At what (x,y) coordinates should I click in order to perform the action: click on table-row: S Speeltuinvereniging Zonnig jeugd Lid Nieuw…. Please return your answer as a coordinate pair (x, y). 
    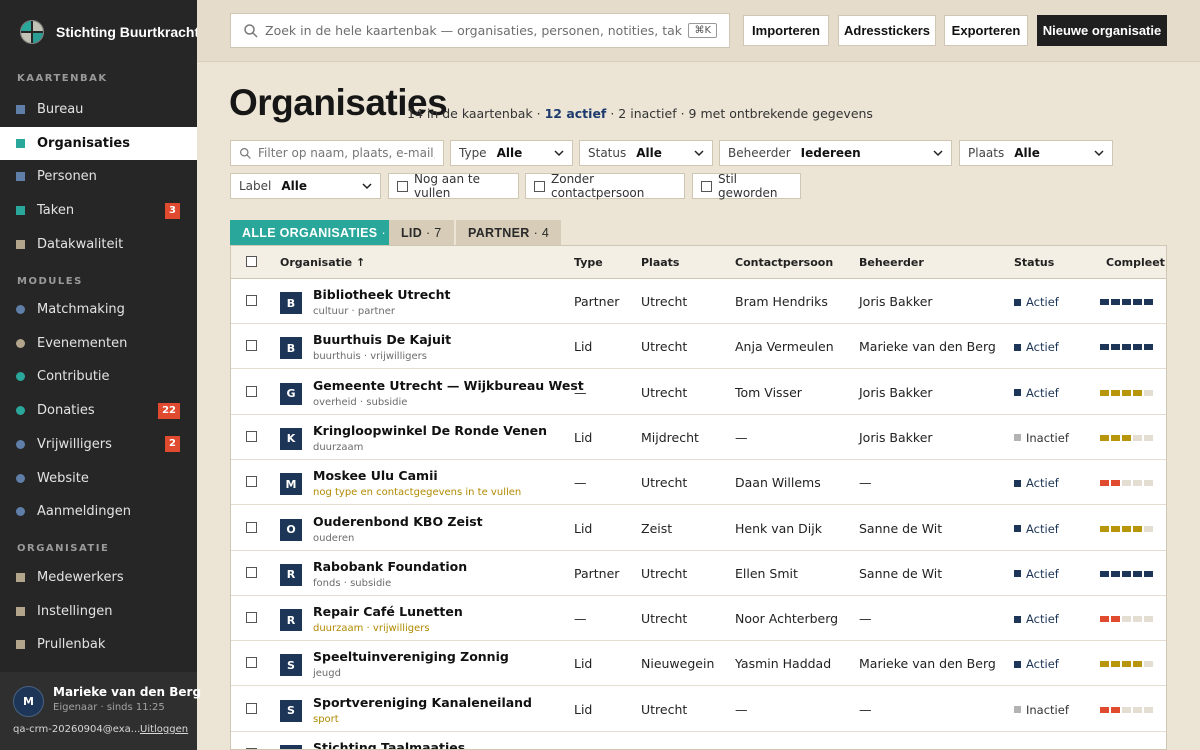
    Looking at the image, I should click on (698, 664).